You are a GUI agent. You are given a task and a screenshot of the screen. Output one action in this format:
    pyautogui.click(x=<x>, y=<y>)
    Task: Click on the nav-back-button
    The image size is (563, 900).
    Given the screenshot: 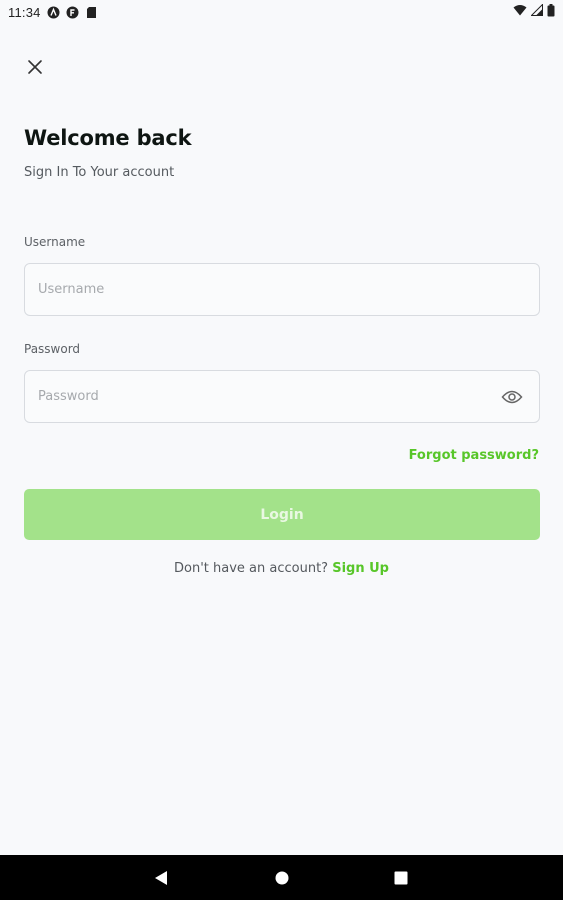 What is the action you would take?
    pyautogui.click(x=161, y=878)
    